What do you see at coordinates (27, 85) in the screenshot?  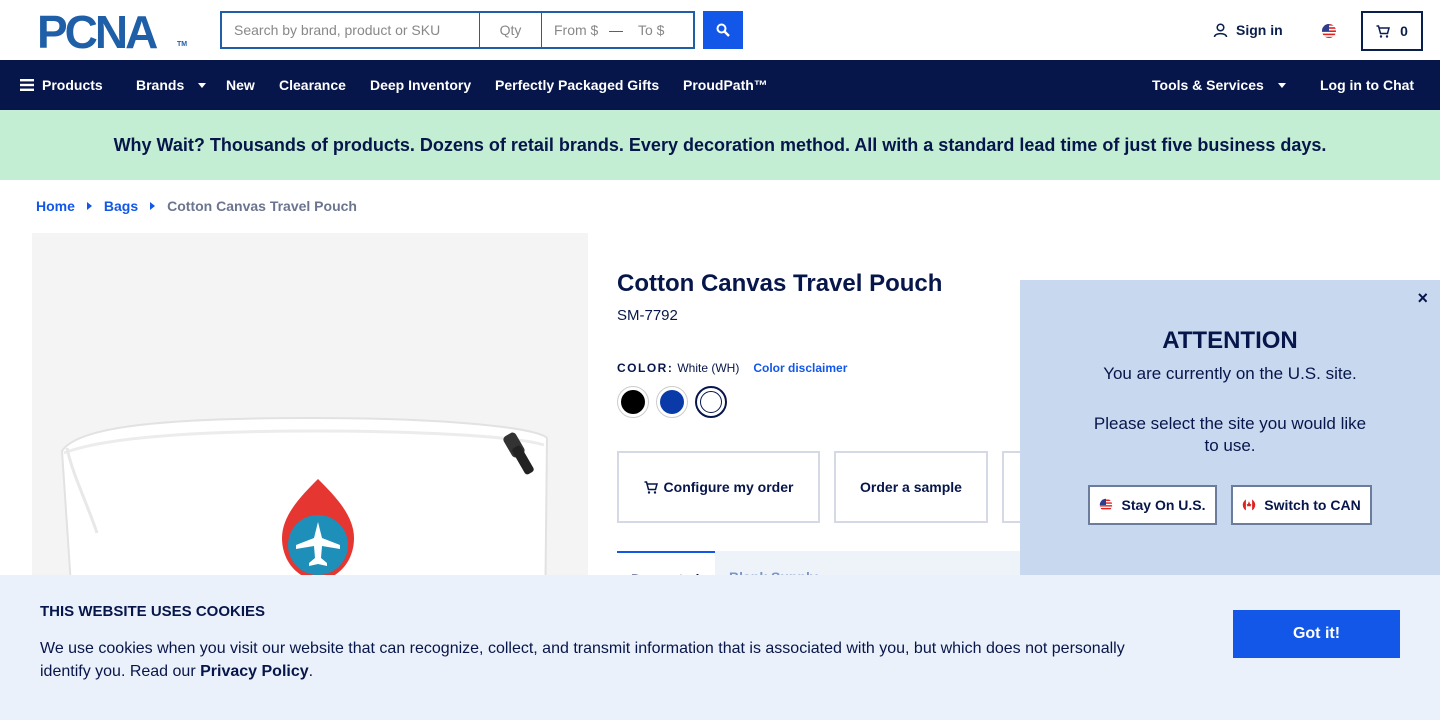 I see `hamburger-icon` at bounding box center [27, 85].